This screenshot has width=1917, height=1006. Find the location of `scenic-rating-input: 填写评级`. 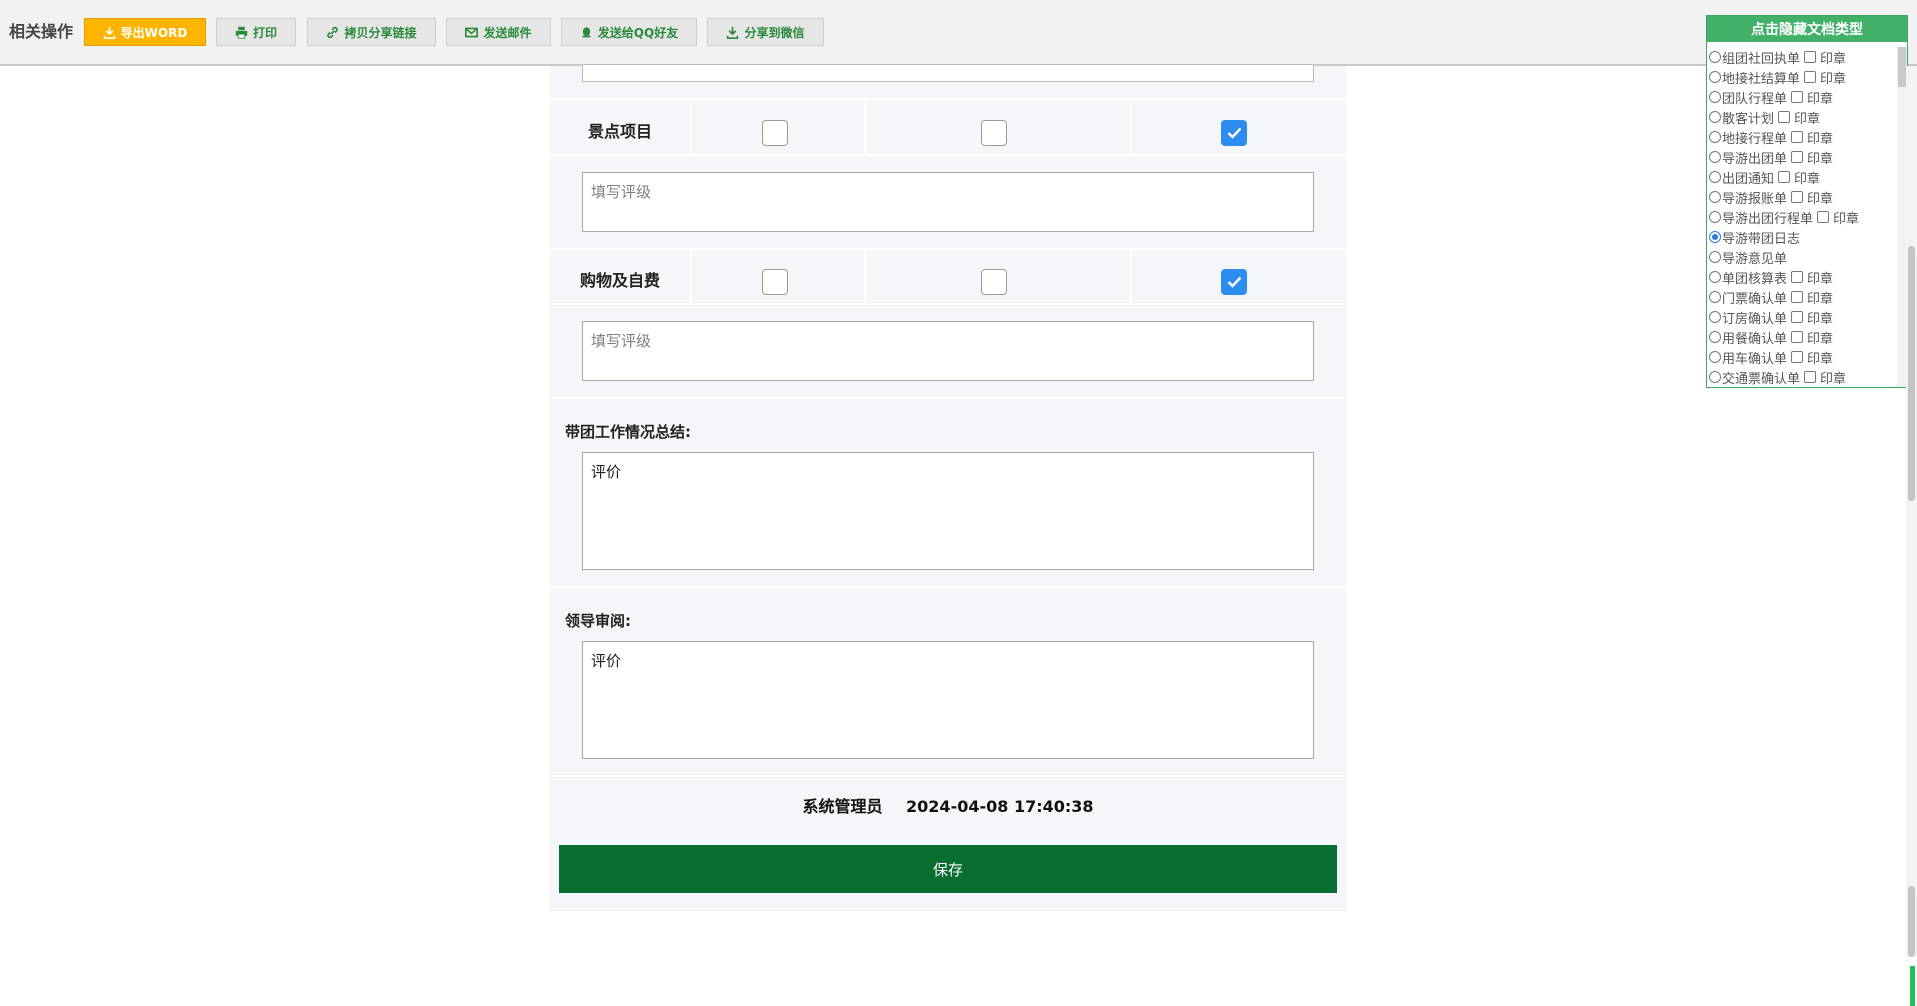

scenic-rating-input: 填写评级 is located at coordinates (948, 202).